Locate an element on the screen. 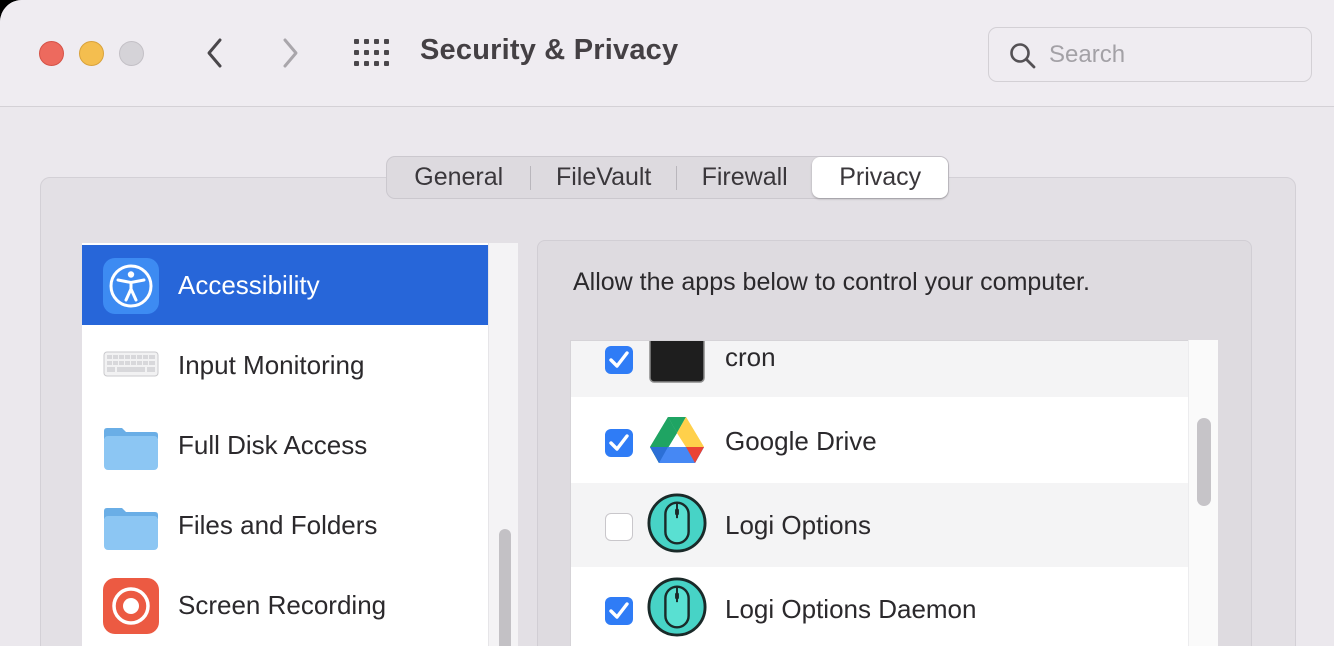 This screenshot has width=1334, height=646. list-item-google-drive: Google Drive is located at coordinates (880, 441).